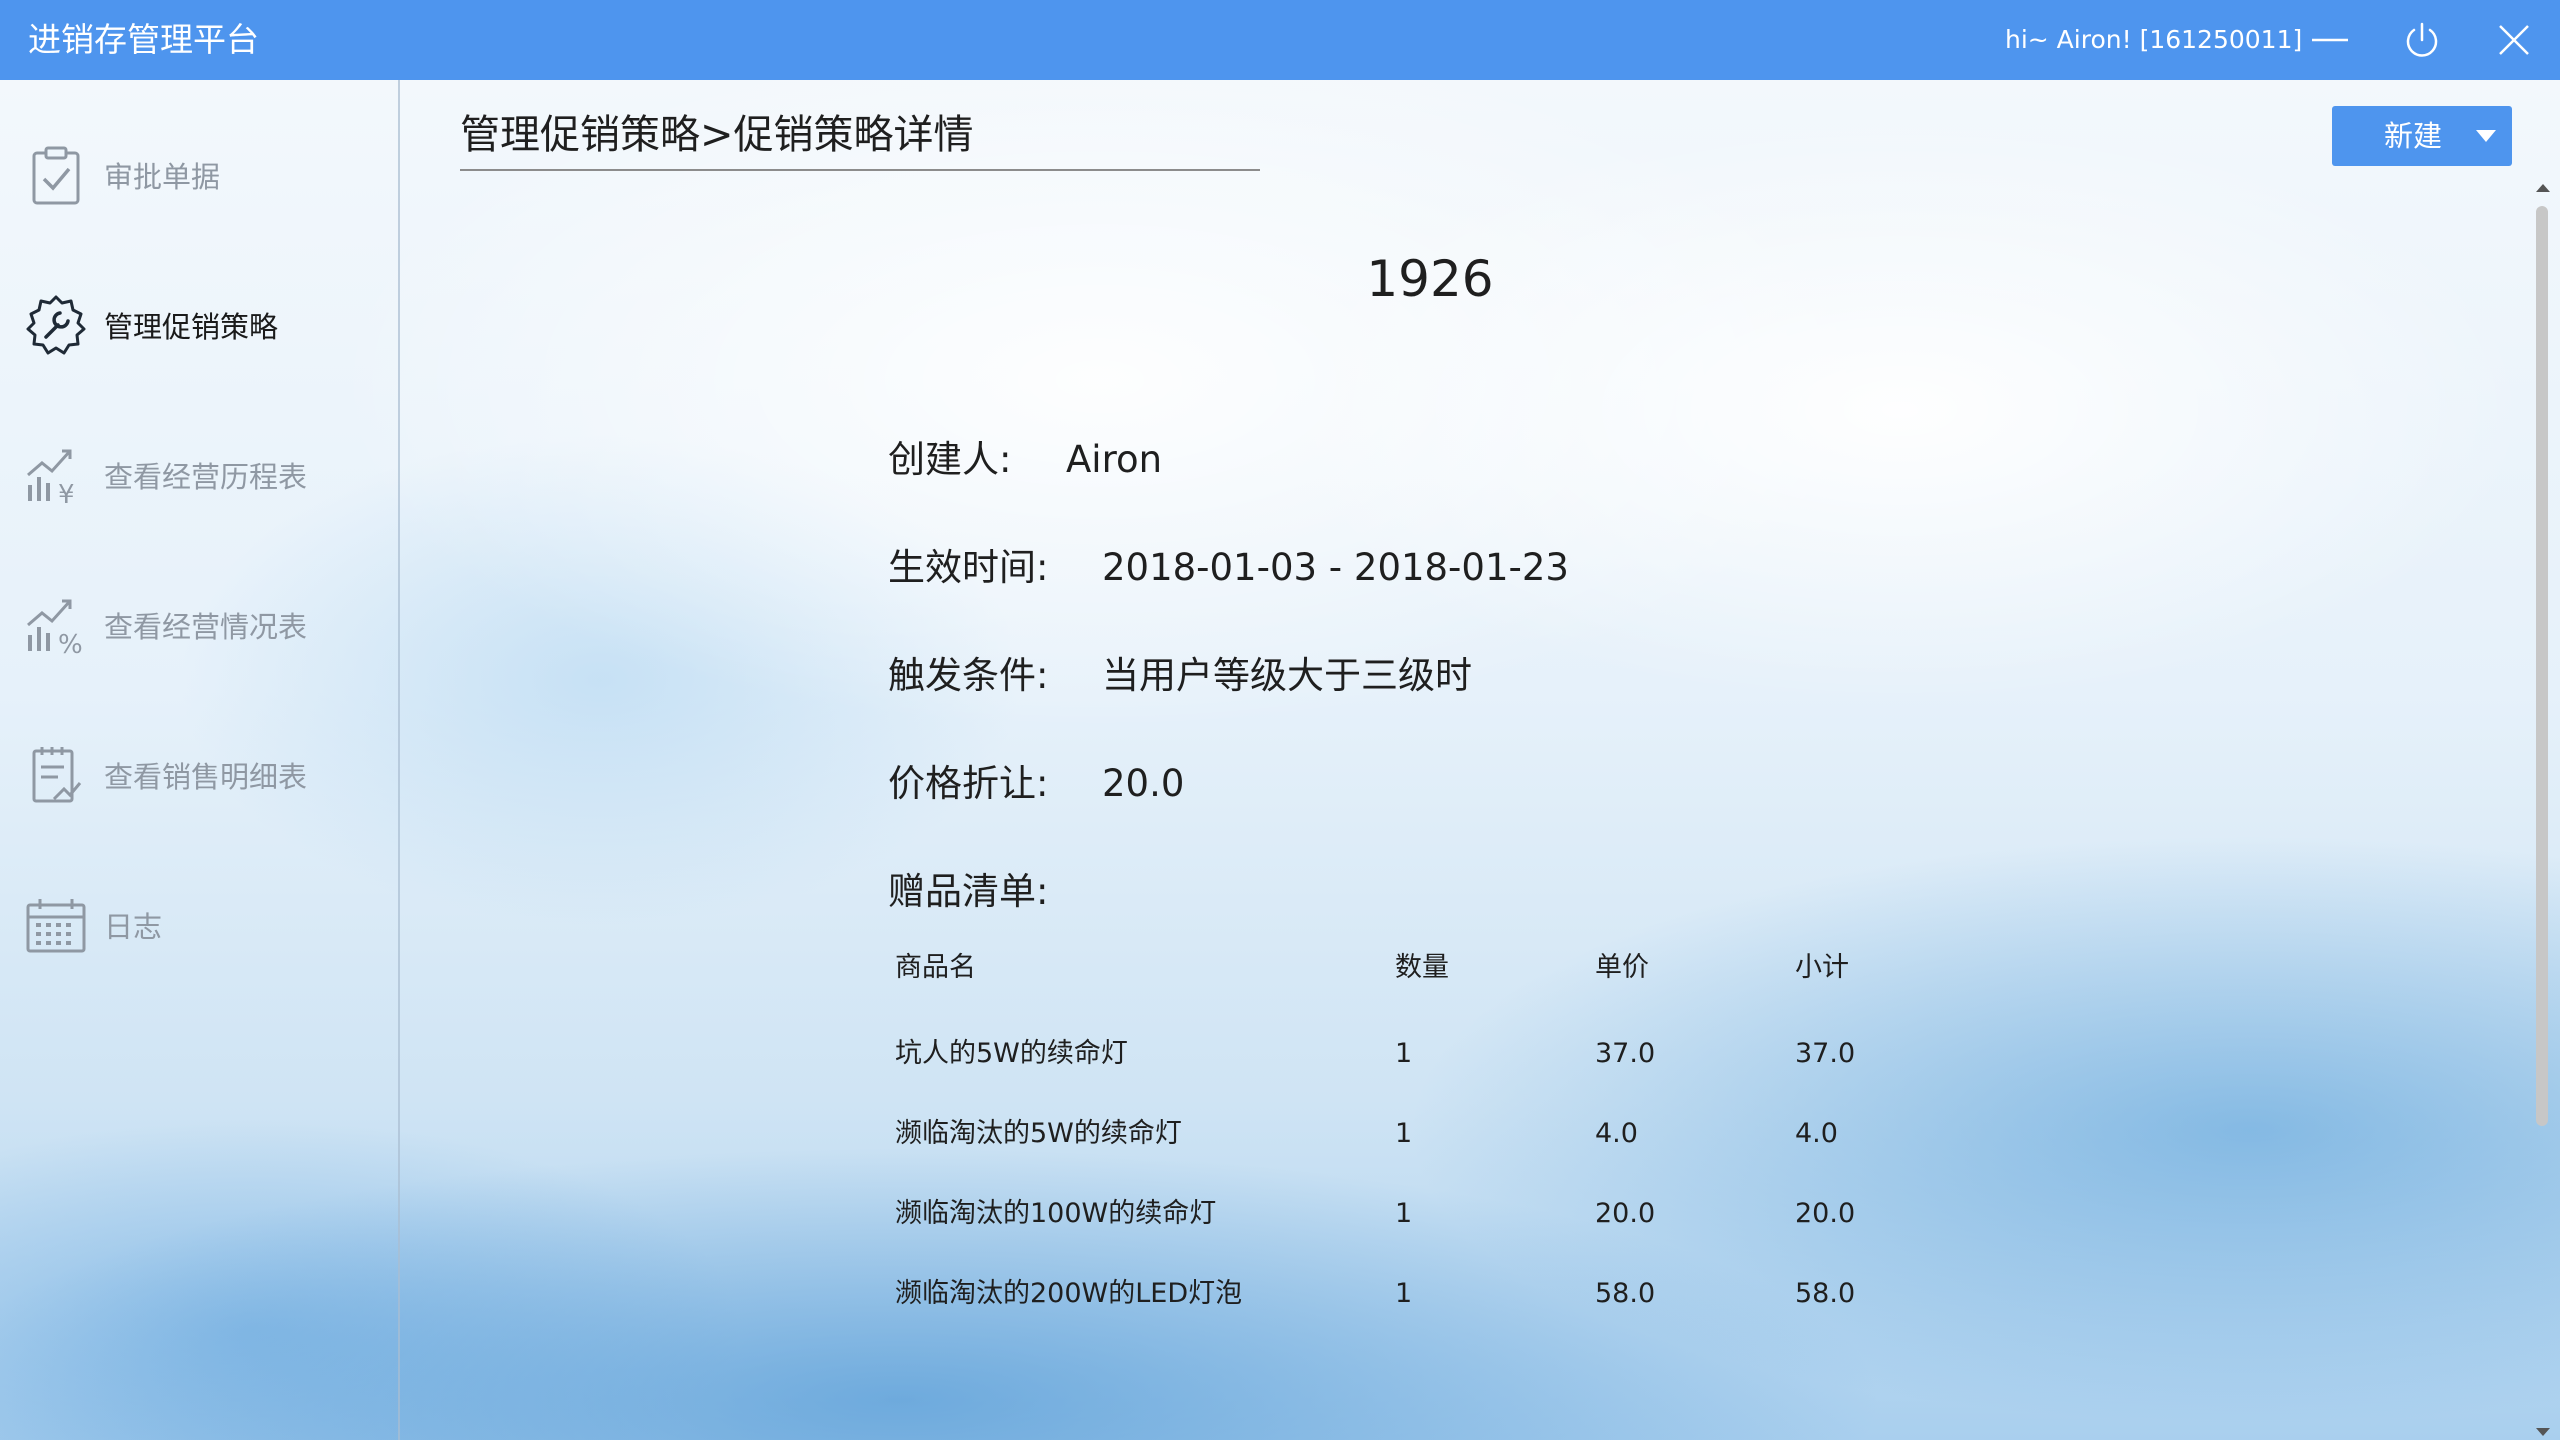 Image resolution: width=2560 pixels, height=1440 pixels. Describe the element at coordinates (1816, 1133) in the screenshot. I see `cell-subtotal: 4.0` at that location.